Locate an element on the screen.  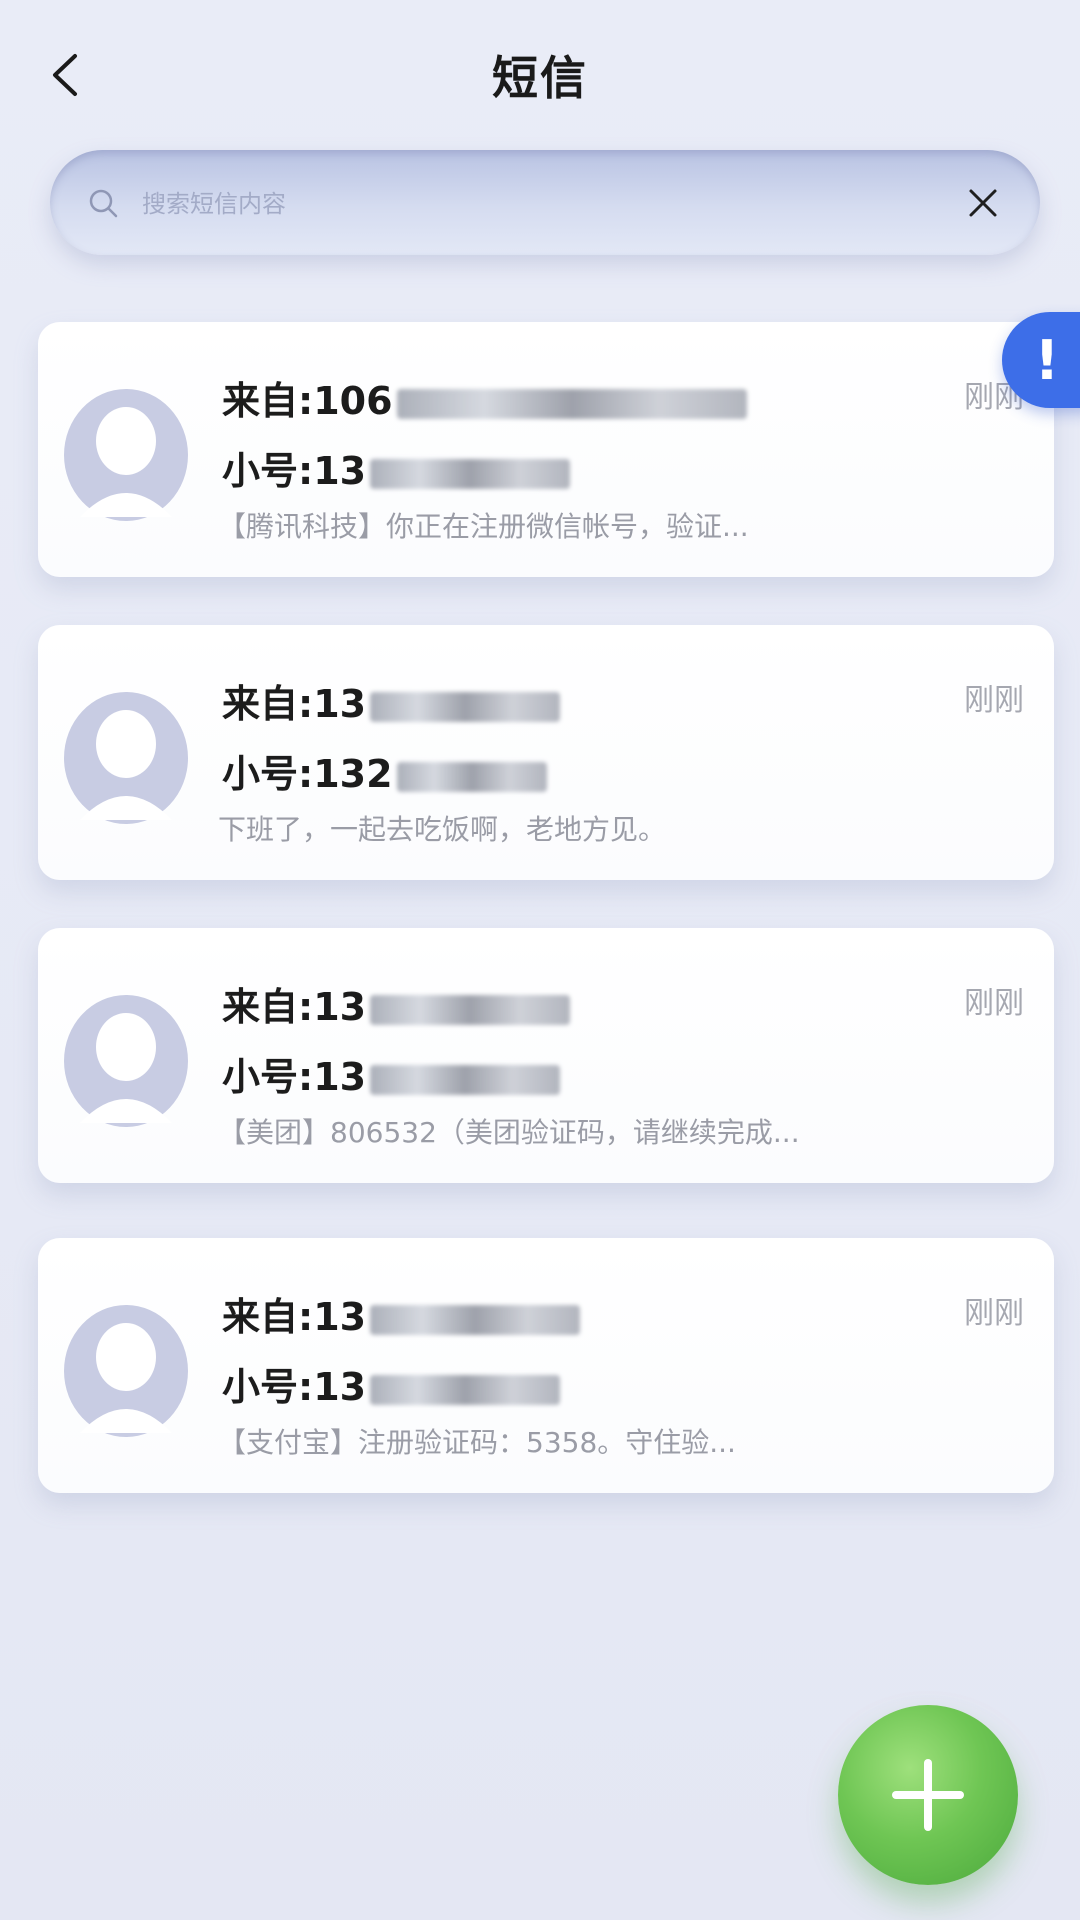
sender-number: 来自:106 is located at coordinates (484, 397).